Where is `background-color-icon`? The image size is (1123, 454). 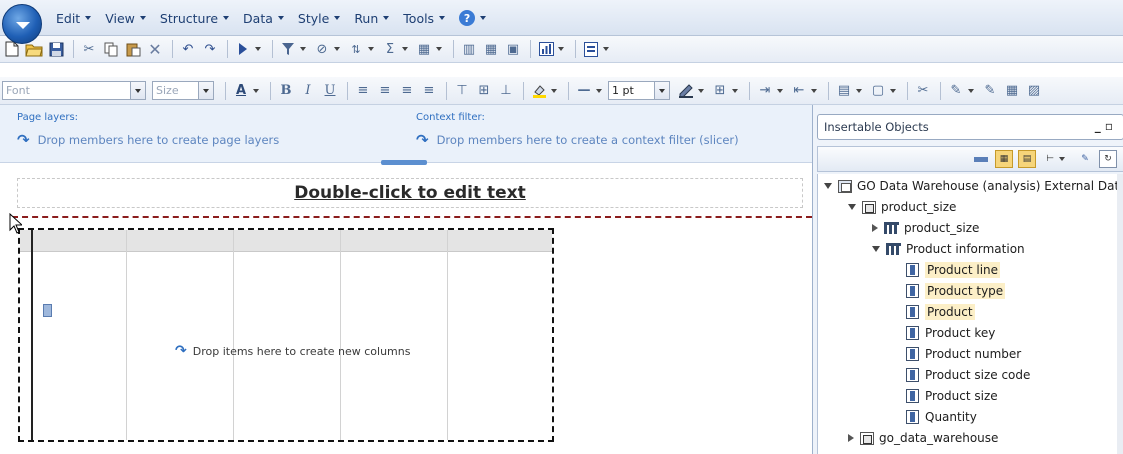
background-color-icon is located at coordinates (539, 91).